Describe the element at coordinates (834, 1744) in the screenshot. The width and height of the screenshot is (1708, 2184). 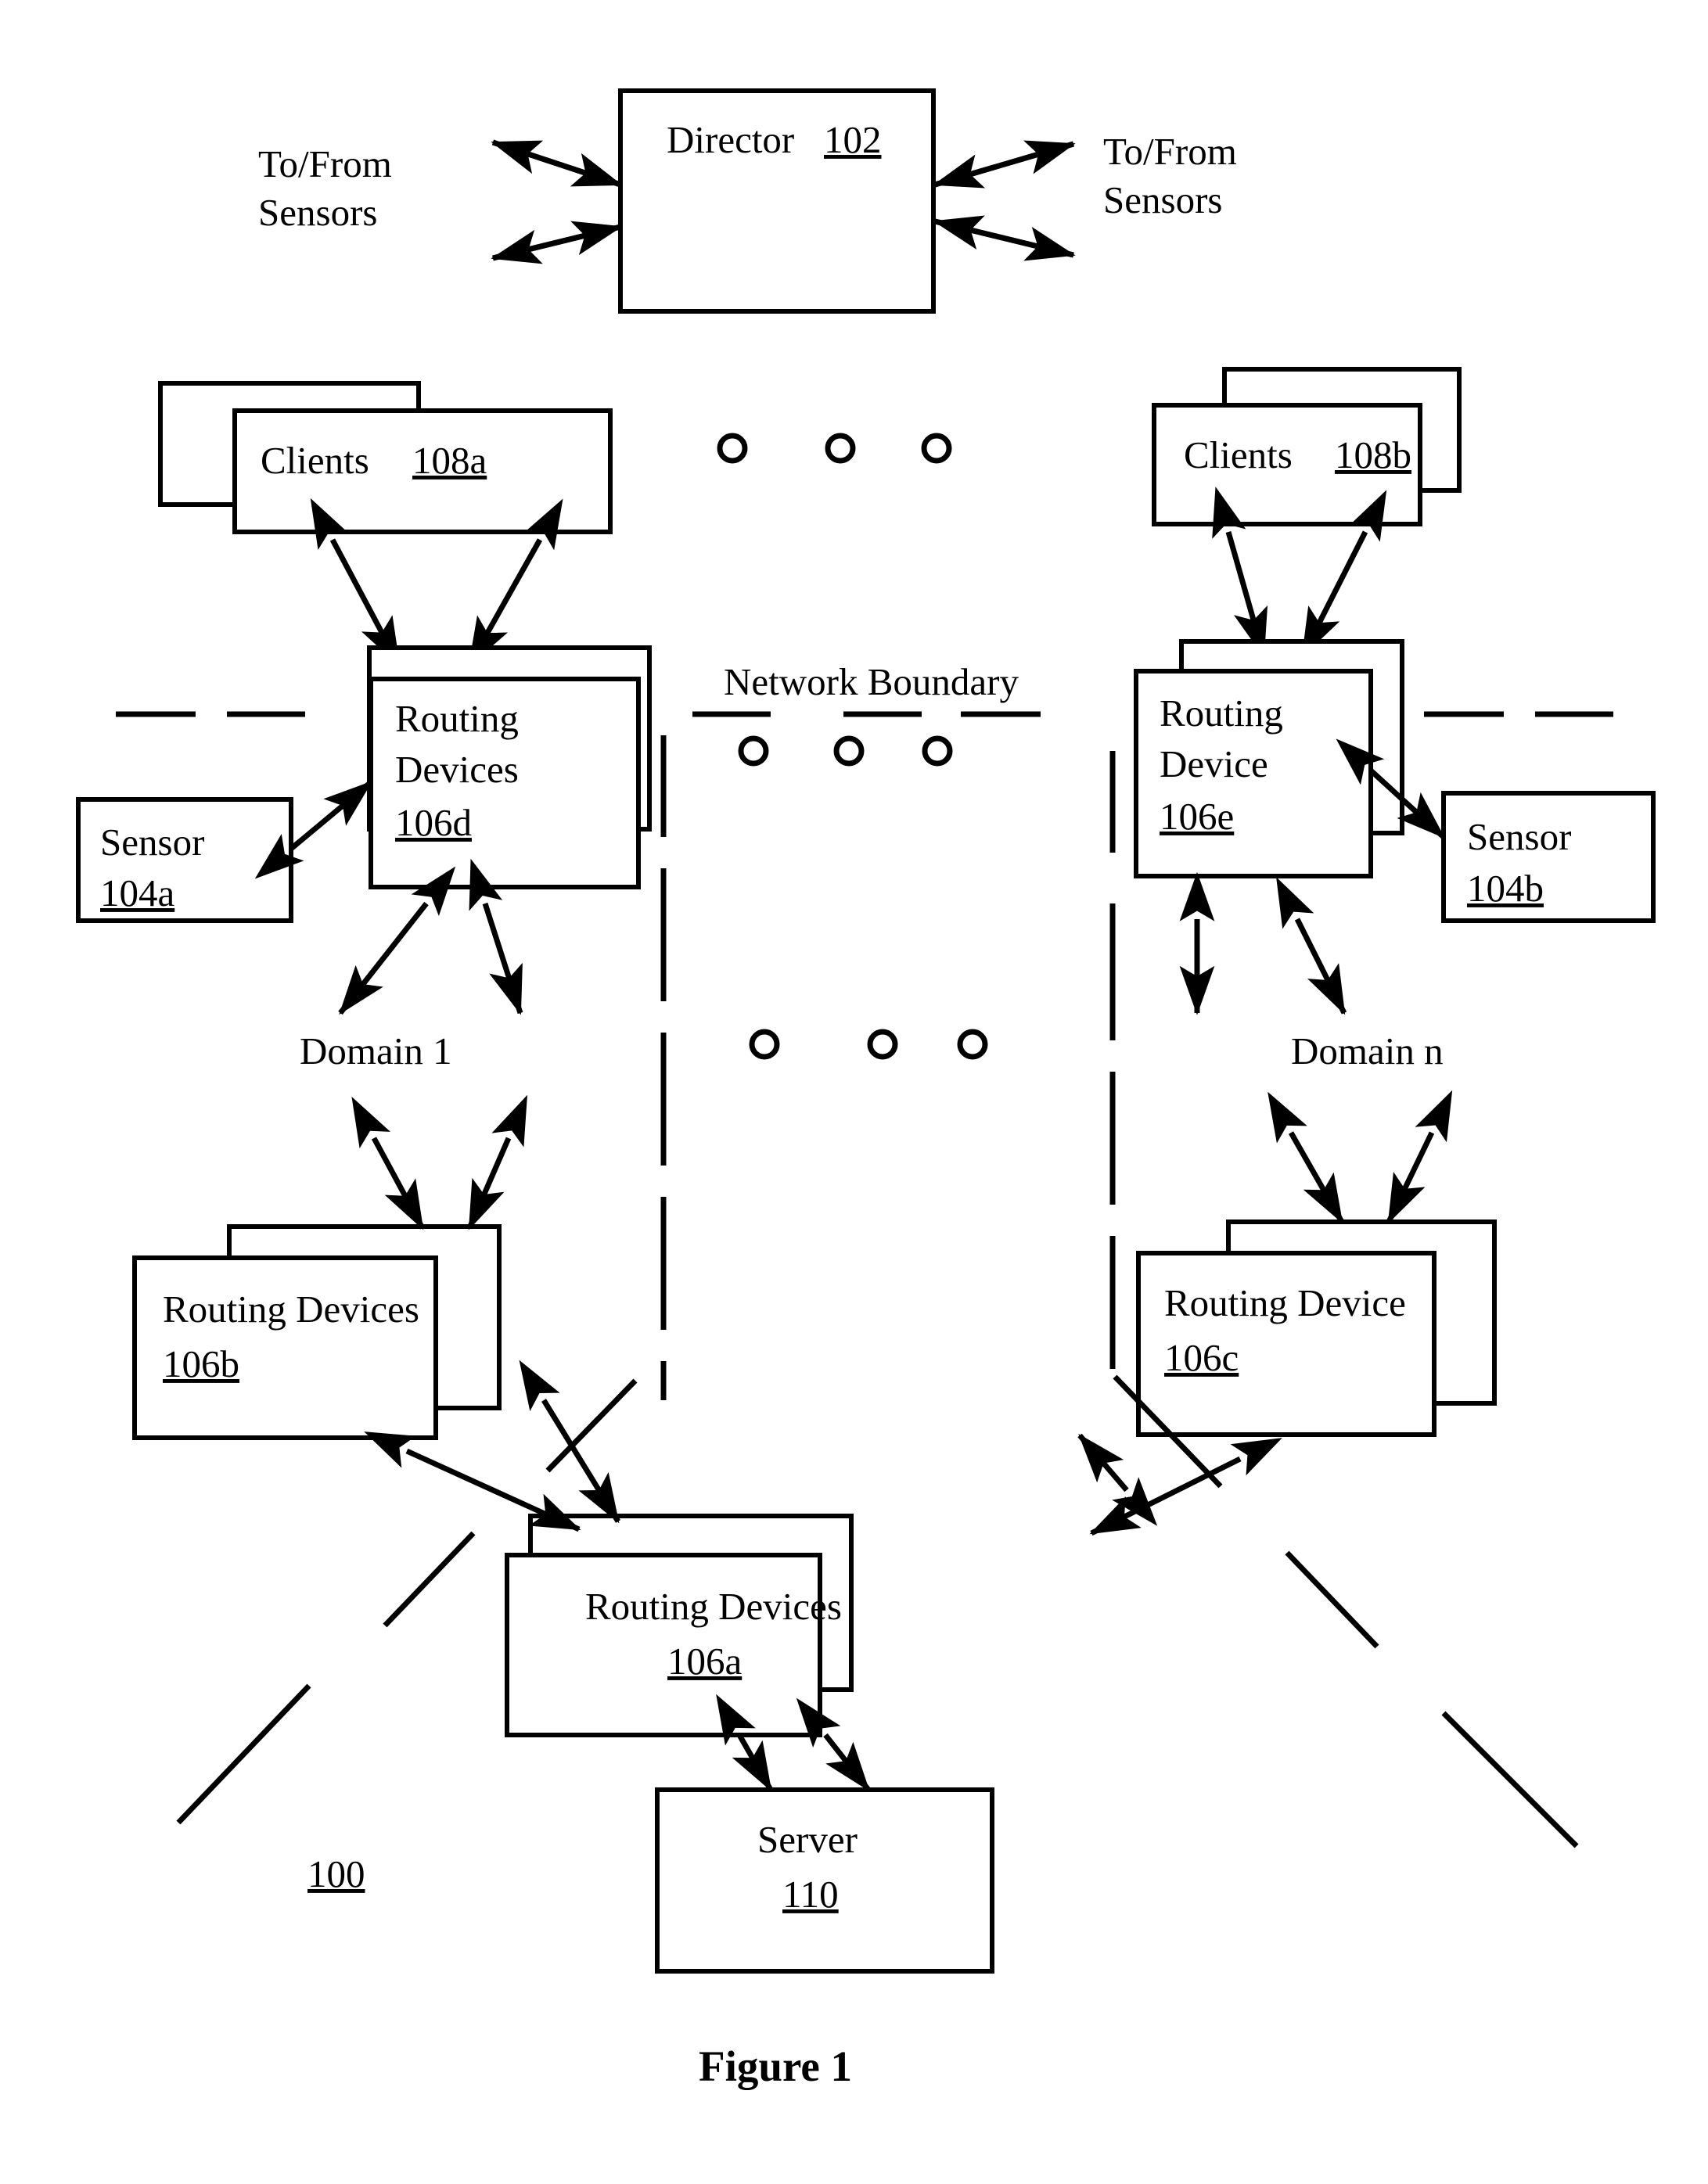
I see `routing-a-server-arrow-right` at that location.